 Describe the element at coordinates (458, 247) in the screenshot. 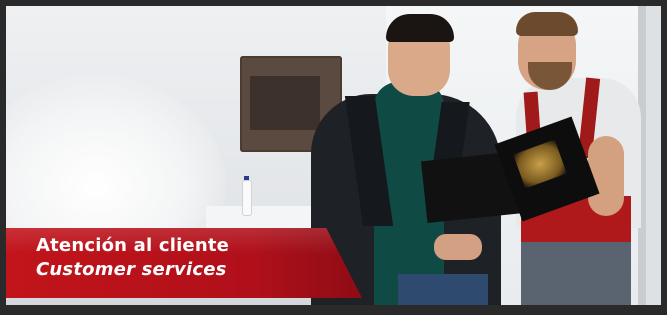

I see `customer-hands` at that location.